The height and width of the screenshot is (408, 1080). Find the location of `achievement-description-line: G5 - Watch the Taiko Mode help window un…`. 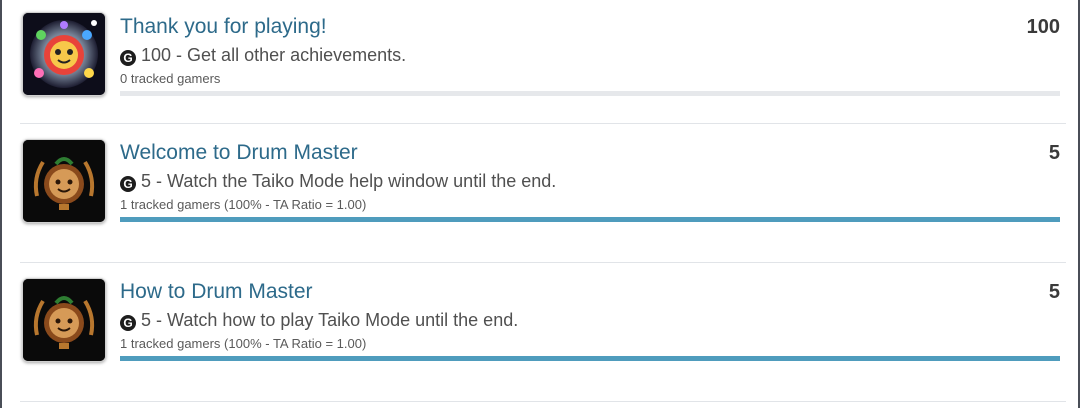

achievement-description-line: G5 - Watch the Taiko Mode help window un… is located at coordinates (590, 181).